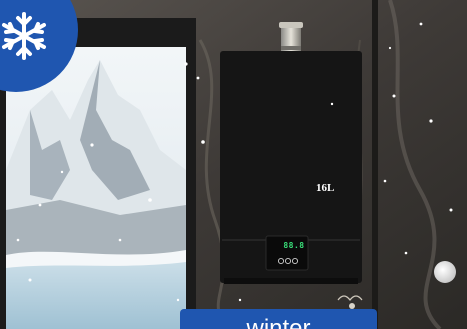 This screenshot has height=329, width=467. I want to click on wall-lamp, so click(445, 272).